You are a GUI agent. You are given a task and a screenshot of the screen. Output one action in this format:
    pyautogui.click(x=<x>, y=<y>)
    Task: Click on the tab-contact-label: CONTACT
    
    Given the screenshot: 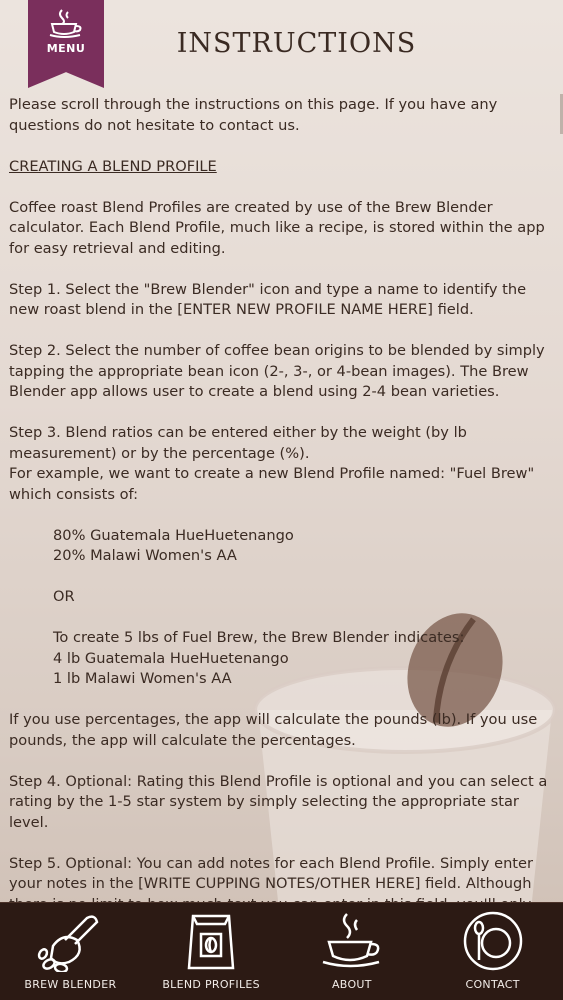 What is the action you would take?
    pyautogui.click(x=492, y=984)
    